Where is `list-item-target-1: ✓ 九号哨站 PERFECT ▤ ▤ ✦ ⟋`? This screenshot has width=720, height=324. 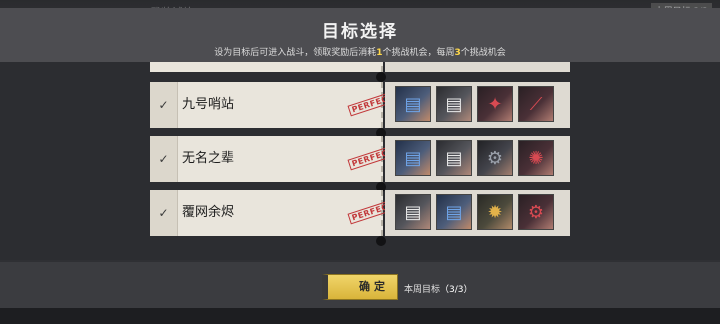
list-item-target-1: ✓ 九号哨站 PERFECT ▤ ▤ ✦ ⟋ is located at coordinates (360, 110).